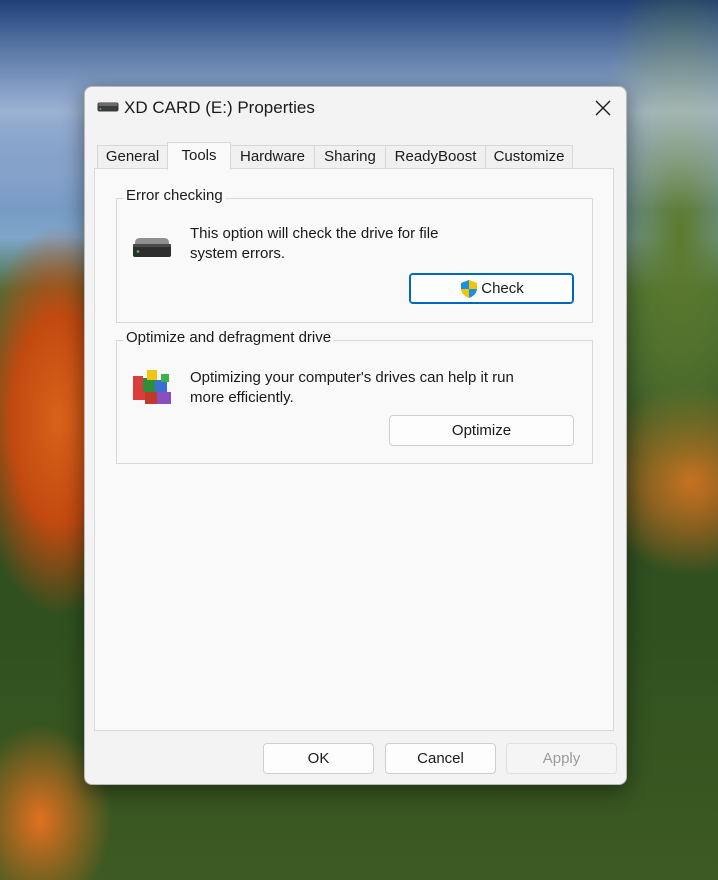  I want to click on apply-button: Apply, so click(561, 758).